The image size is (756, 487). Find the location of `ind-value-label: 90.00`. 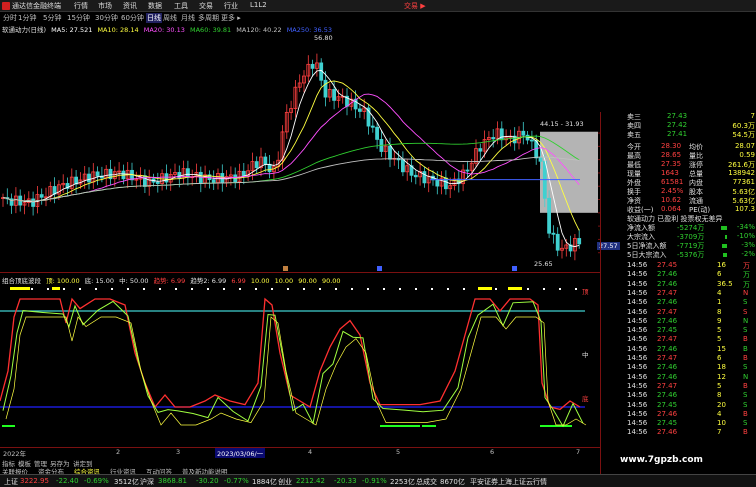

ind-value-label: 90.00 is located at coordinates (331, 281).